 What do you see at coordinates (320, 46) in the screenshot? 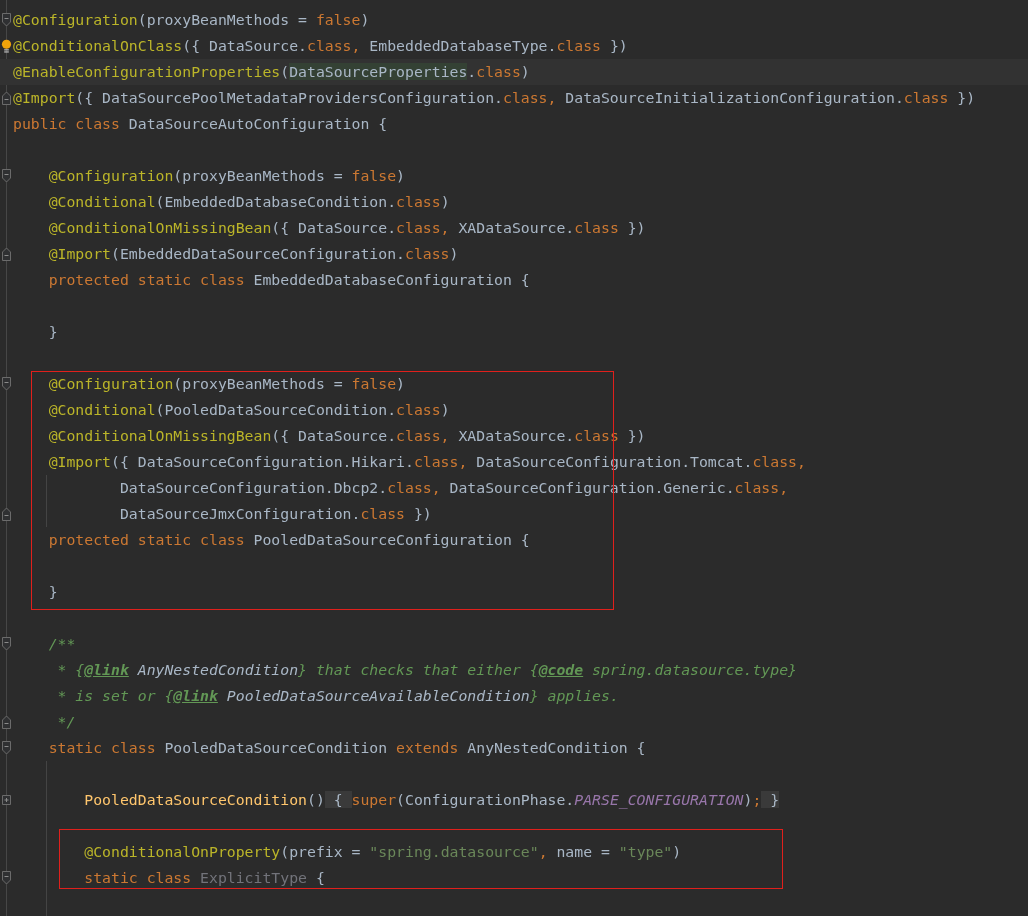
I see `code-line: @ConditionalOnClass({ DataSource.class, EmbeddedDatabaseType.class })` at bounding box center [320, 46].